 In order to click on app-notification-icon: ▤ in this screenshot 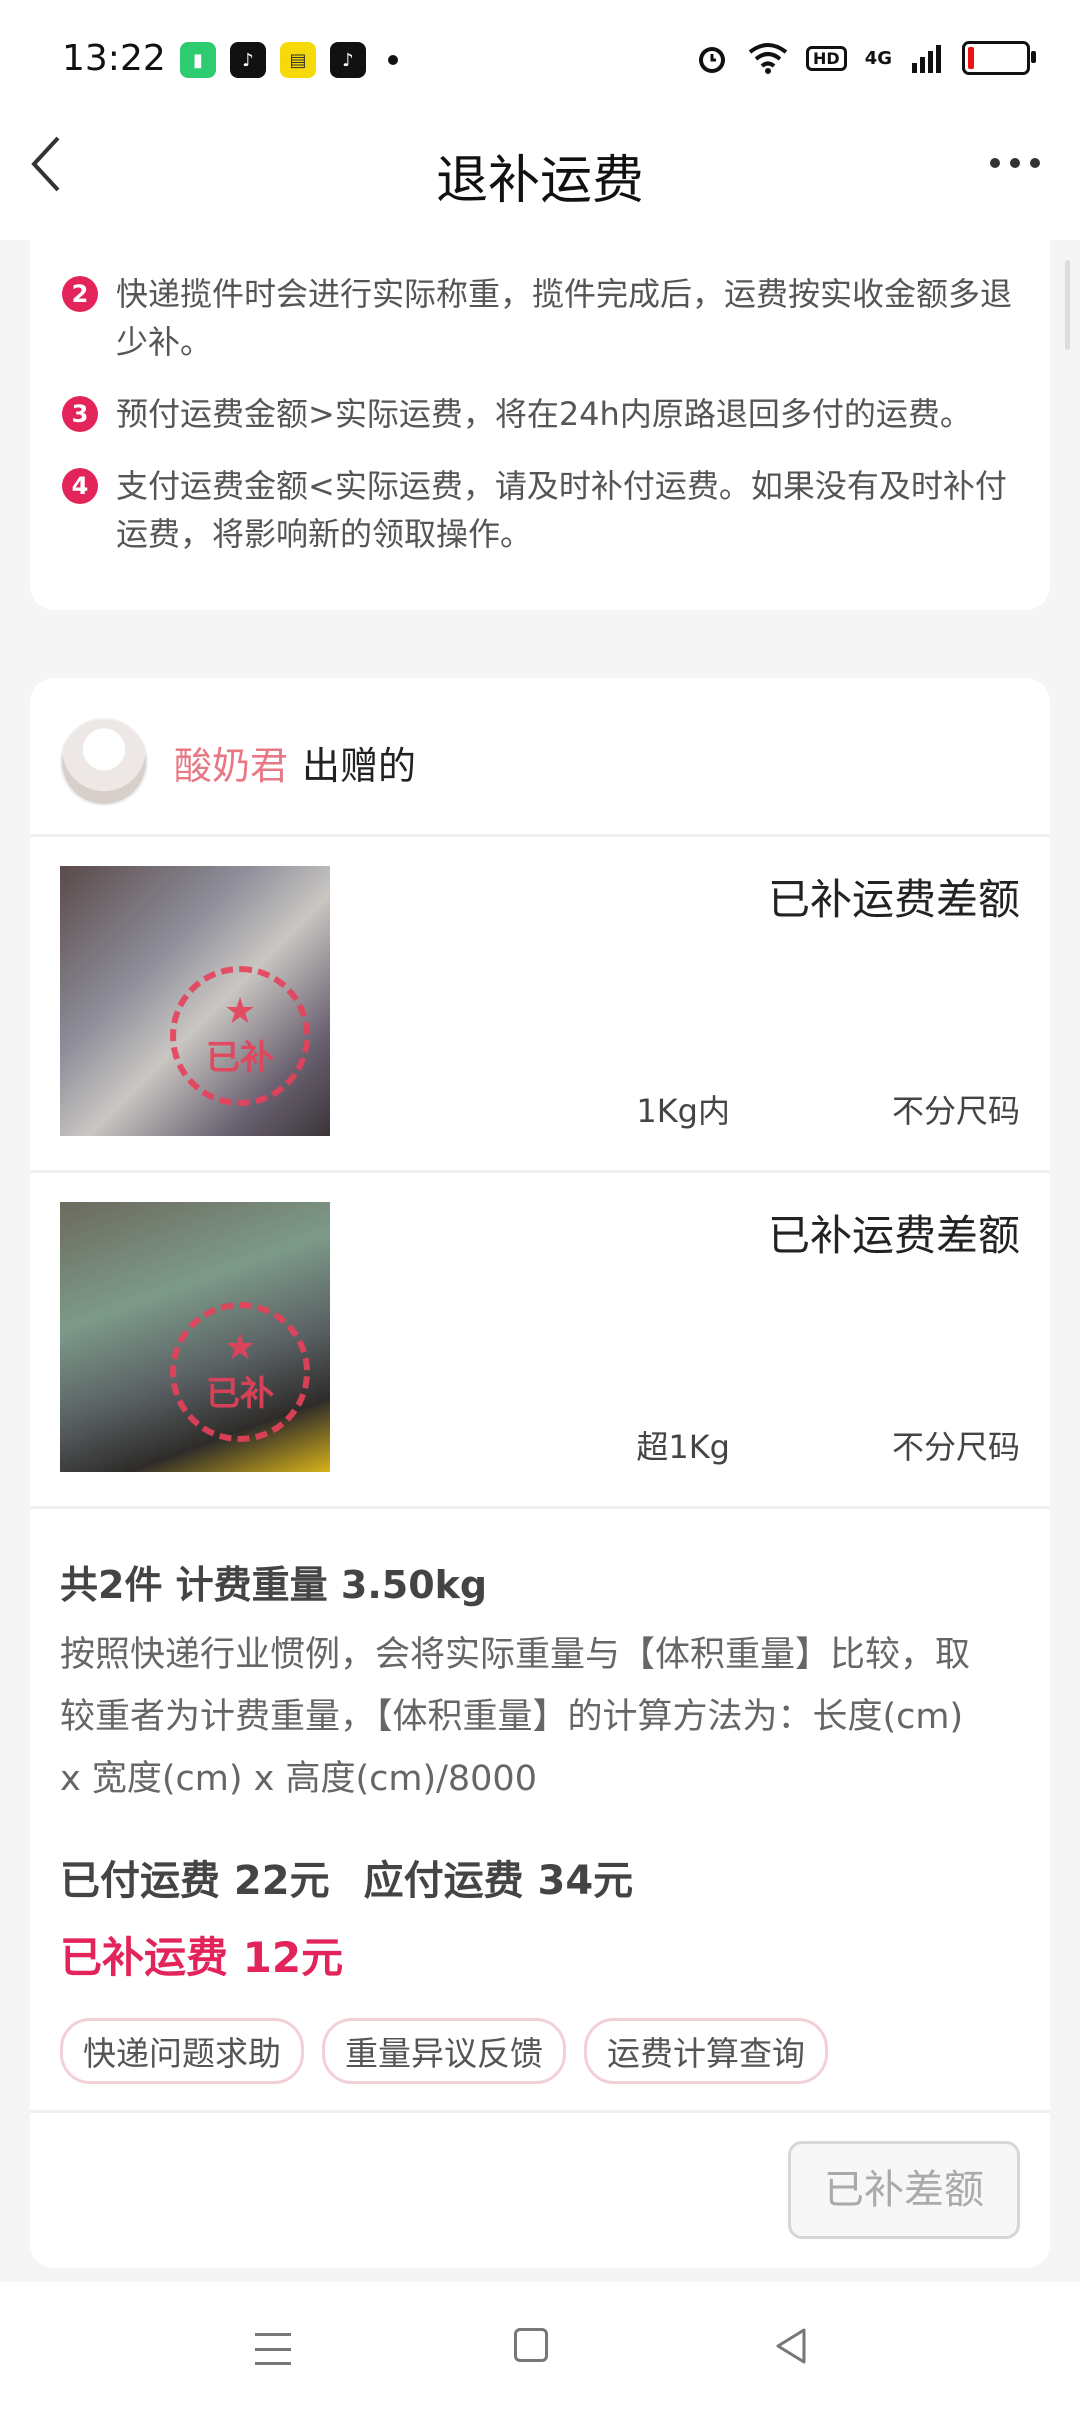, I will do `click(298, 60)`.